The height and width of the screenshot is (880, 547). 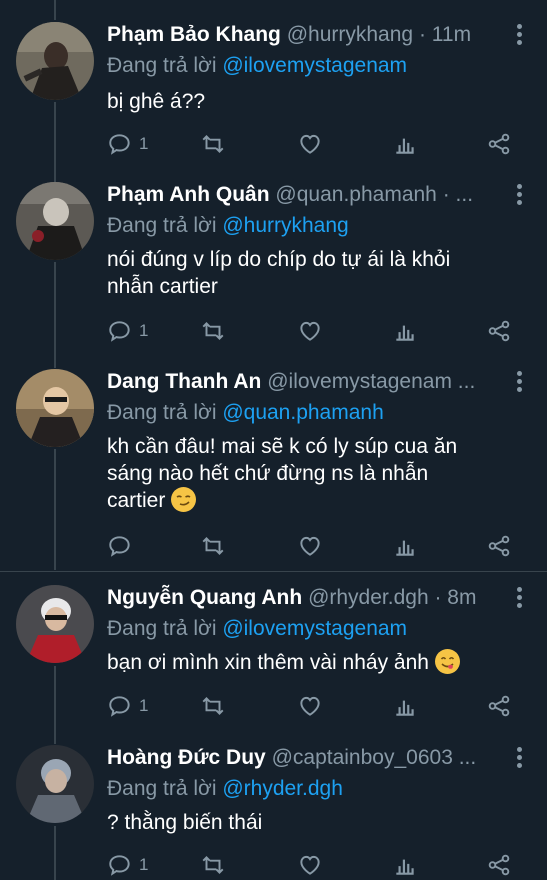 I want to click on tweet-text-line: nói đúng v líp do chíp do tự ái là khỏi, so click(x=279, y=259).